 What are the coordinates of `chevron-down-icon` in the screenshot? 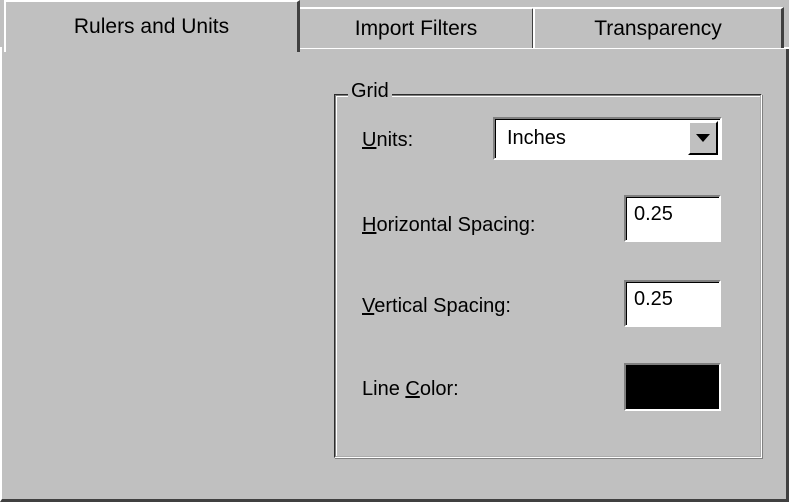 It's located at (703, 138).